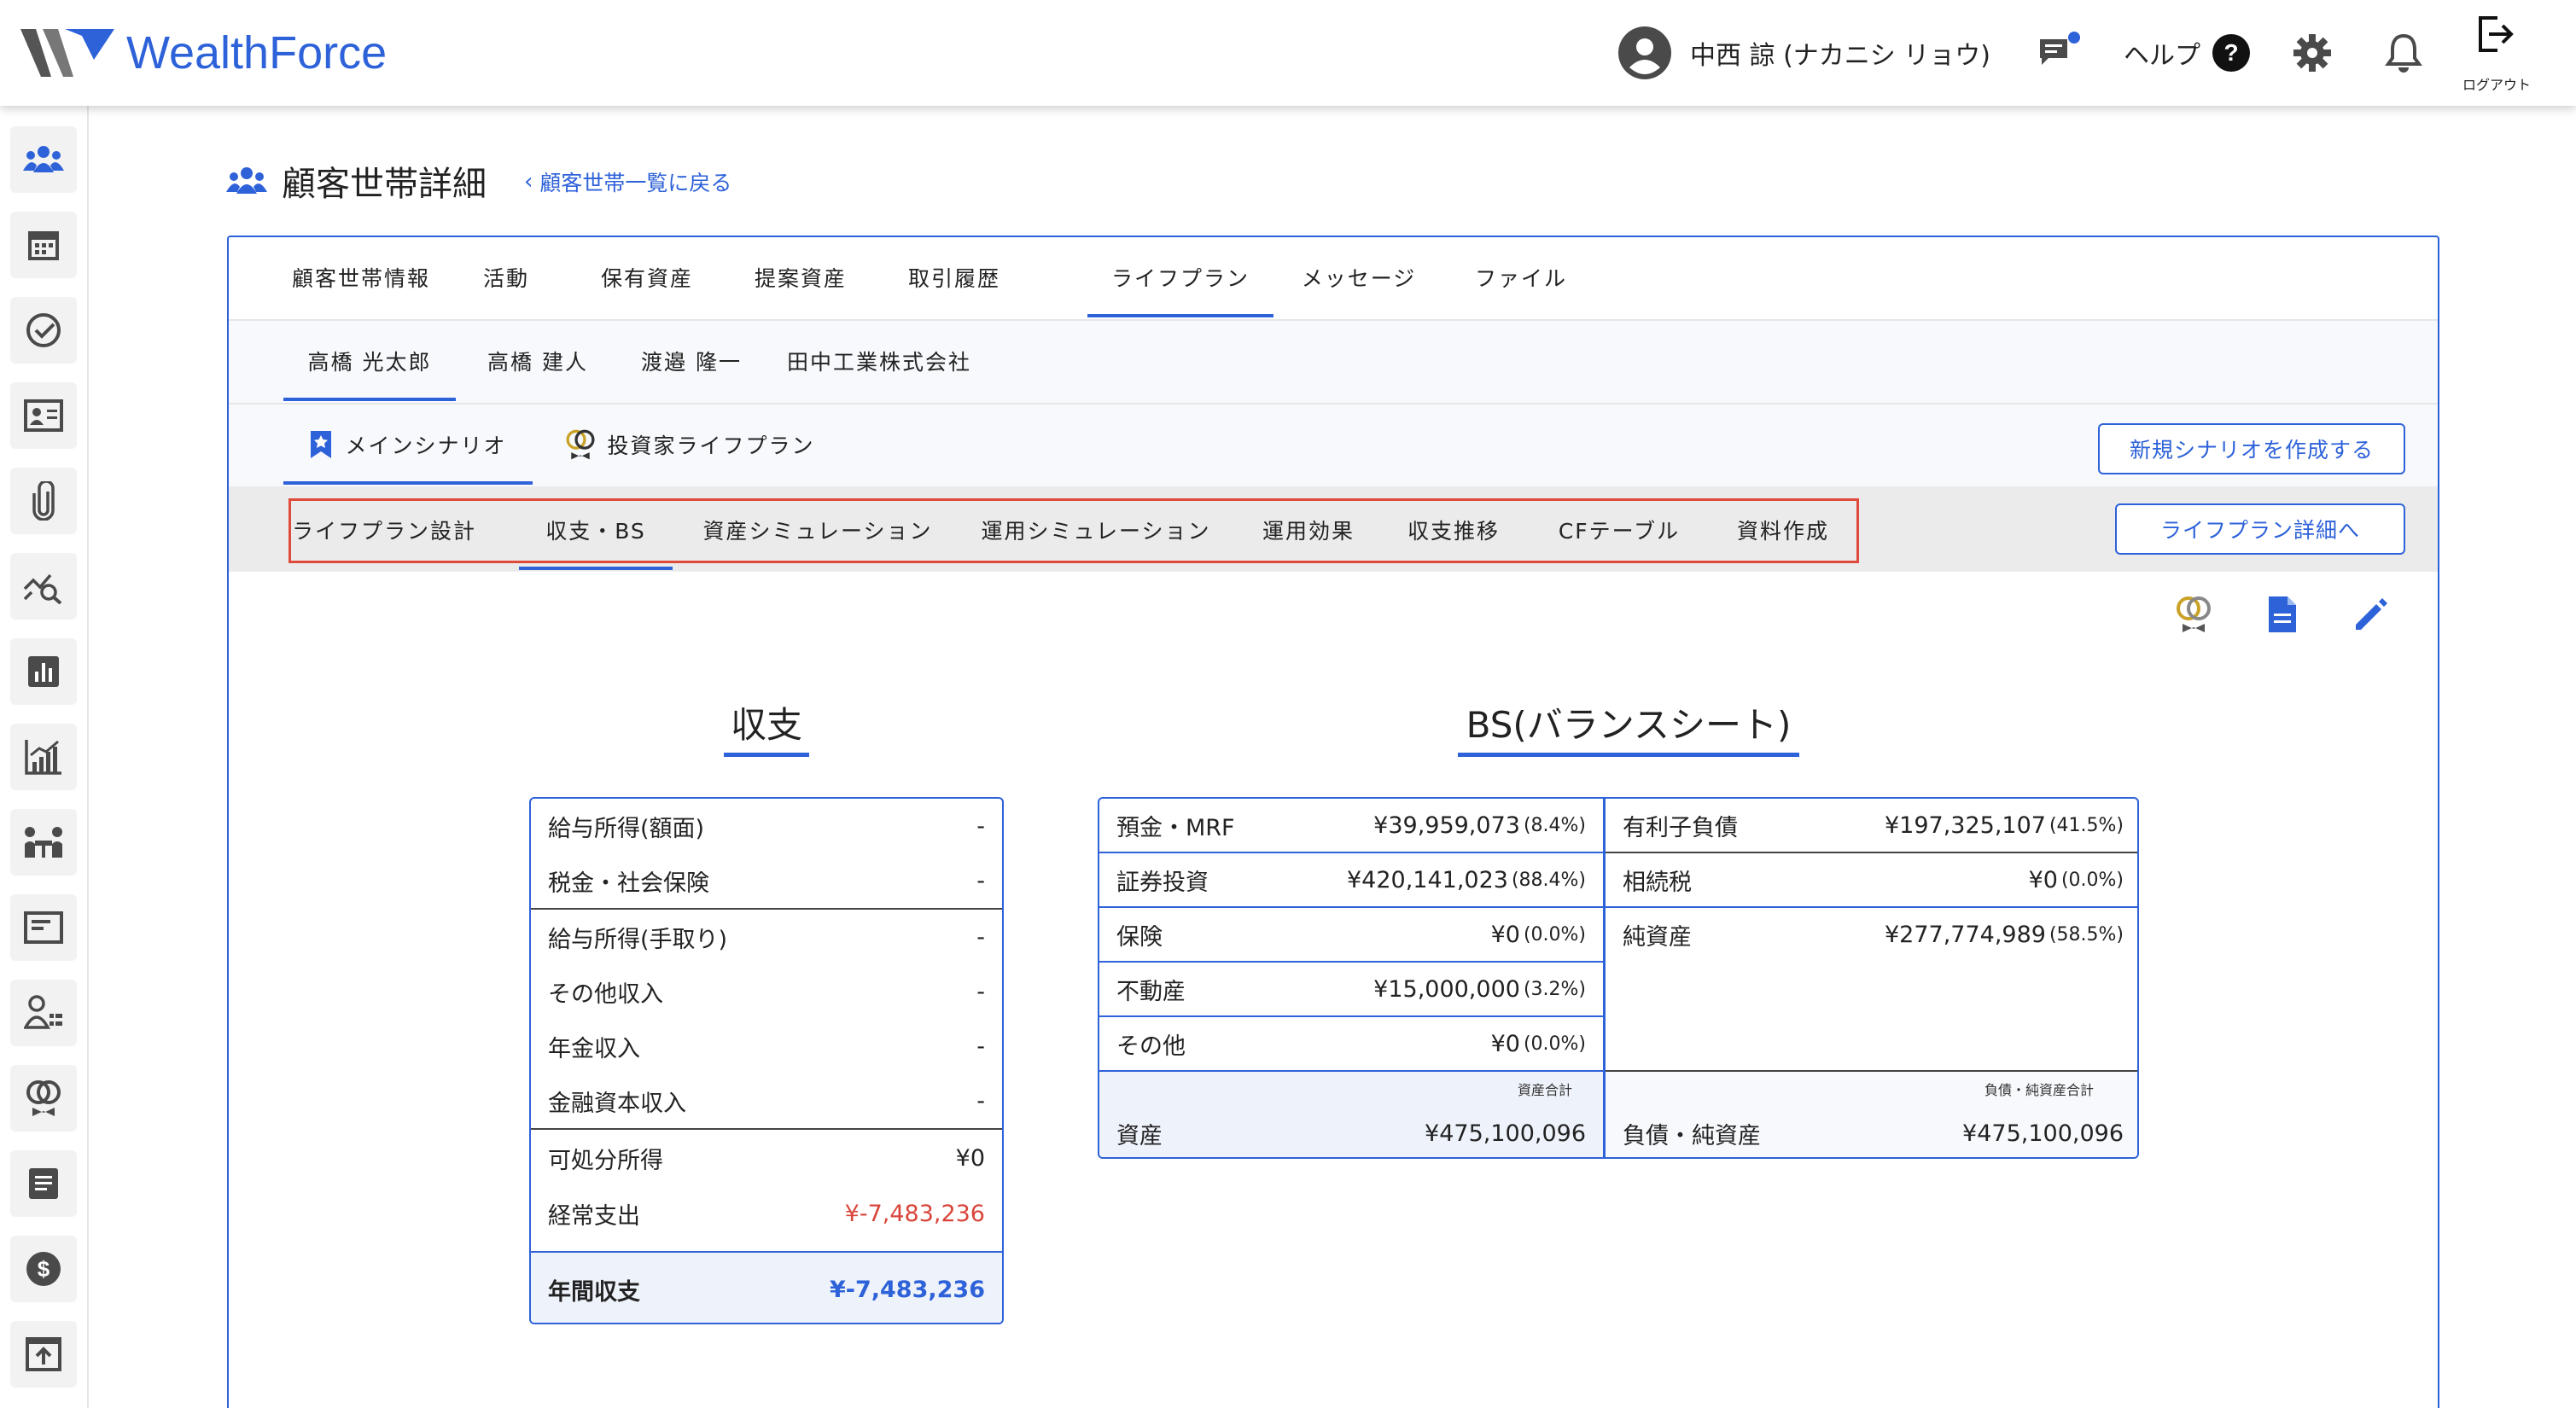 The height and width of the screenshot is (1408, 2576). I want to click on sidebar-item-documents, so click(43, 1183).